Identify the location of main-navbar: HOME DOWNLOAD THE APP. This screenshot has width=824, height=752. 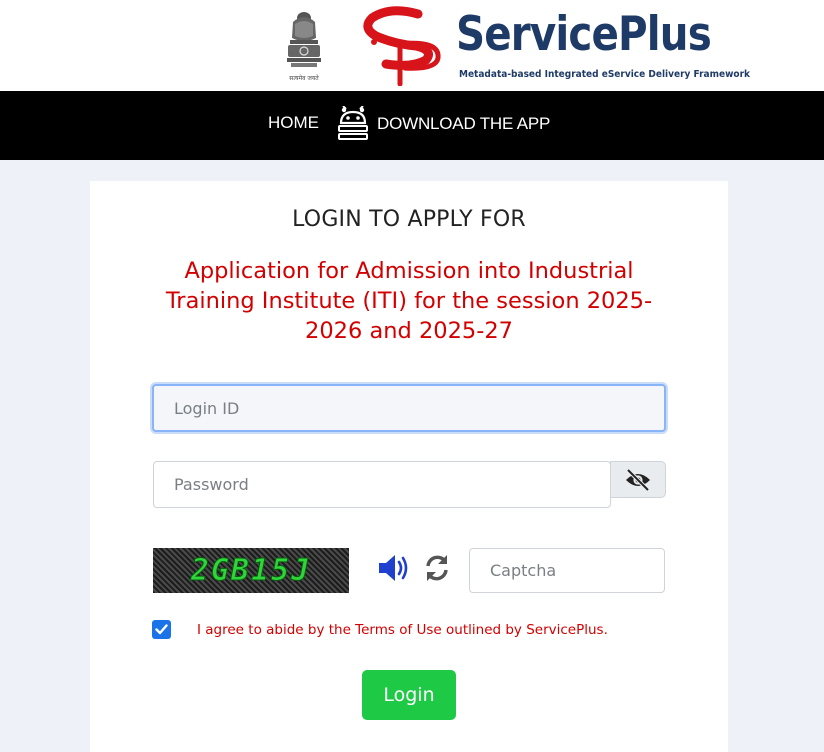
(412, 125).